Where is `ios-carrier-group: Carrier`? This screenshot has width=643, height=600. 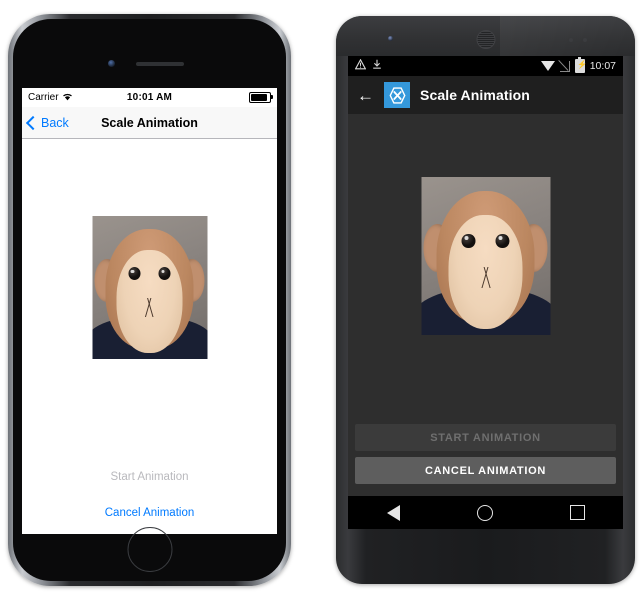 ios-carrier-group: Carrier is located at coordinates (68, 98).